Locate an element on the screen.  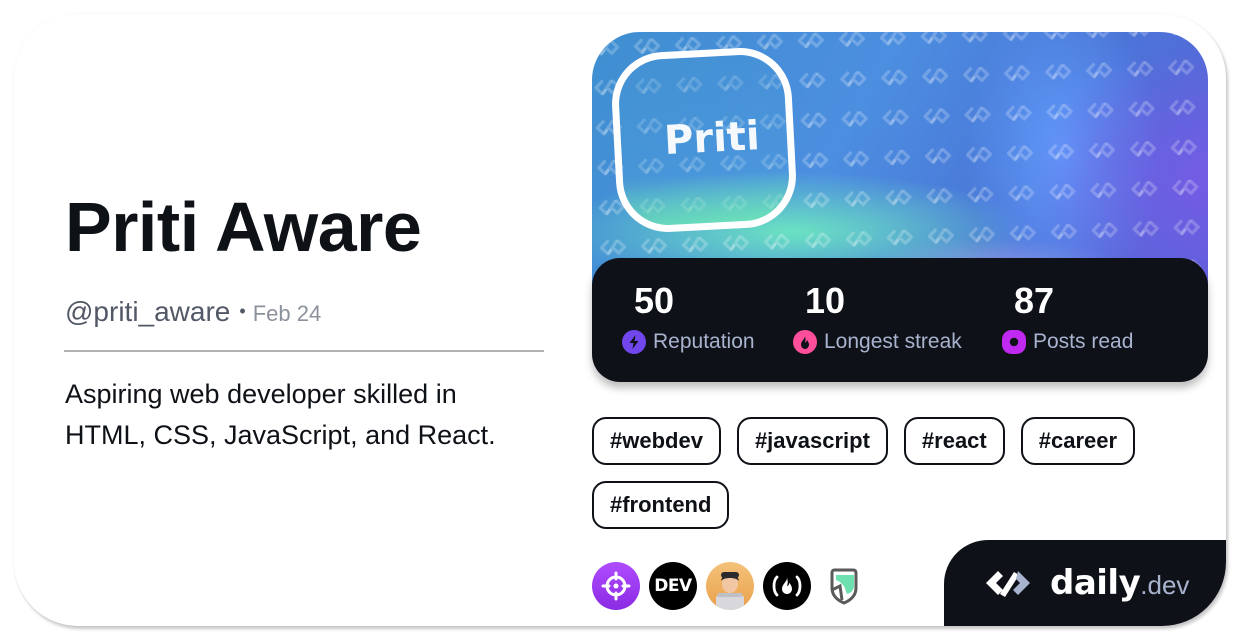
stat-longest-streak: 10 Longest streak is located at coordinates (877, 317).